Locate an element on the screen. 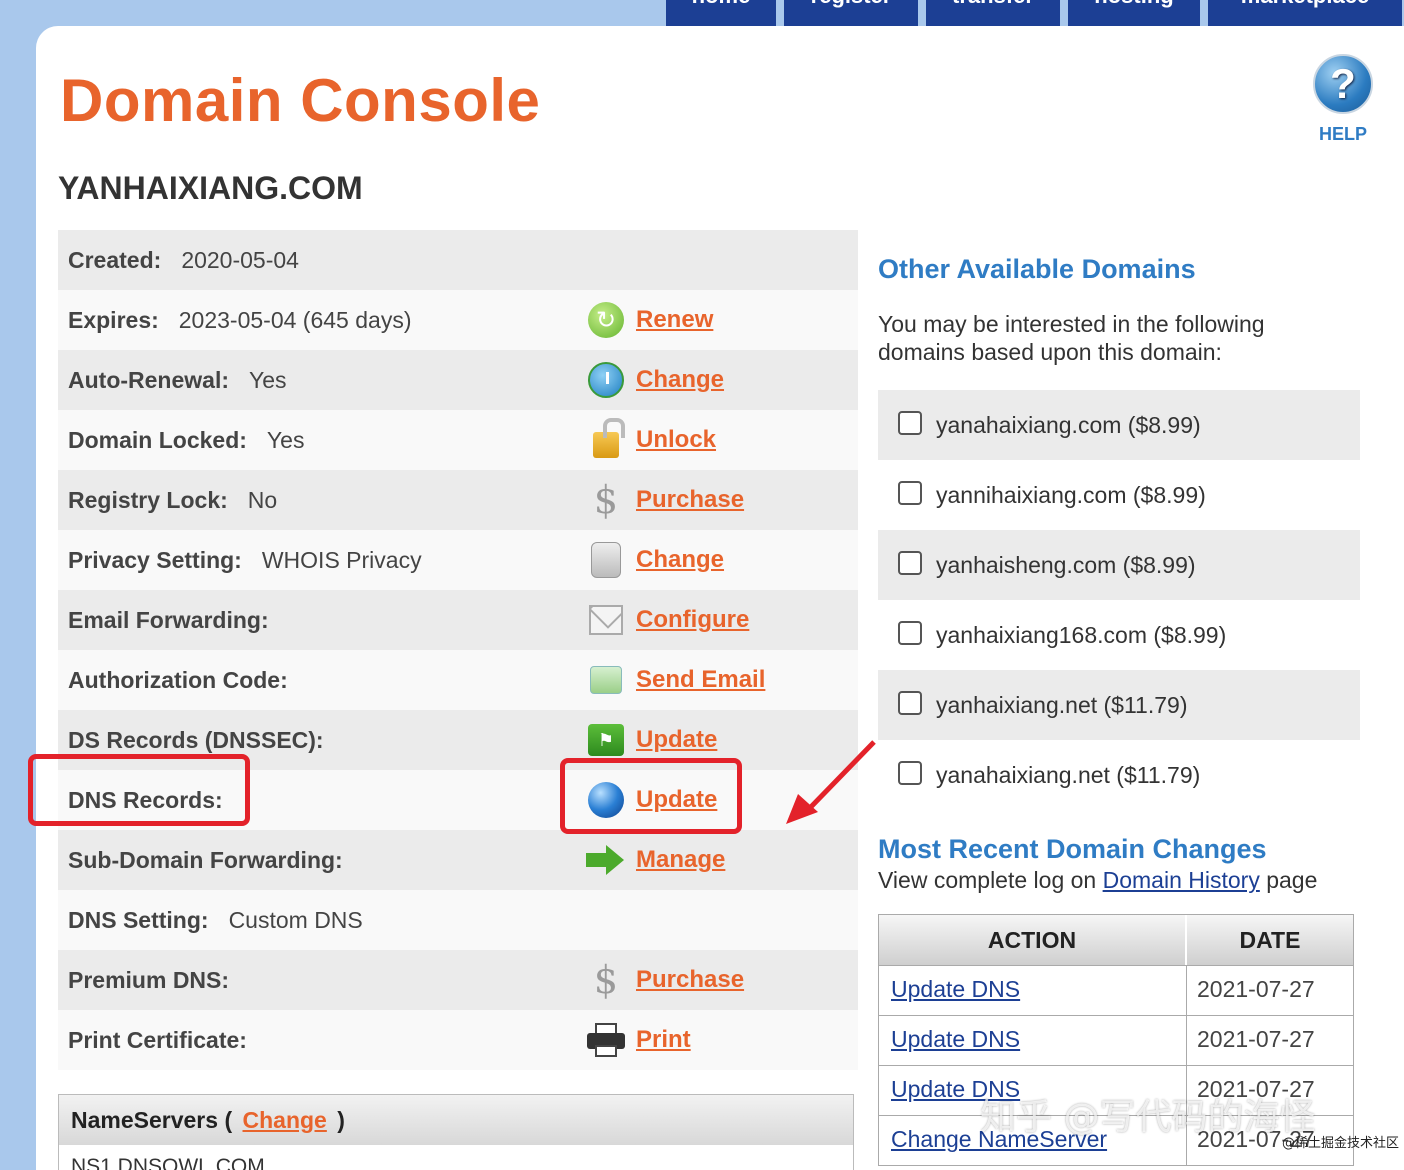  mail-icon is located at coordinates (606, 620).